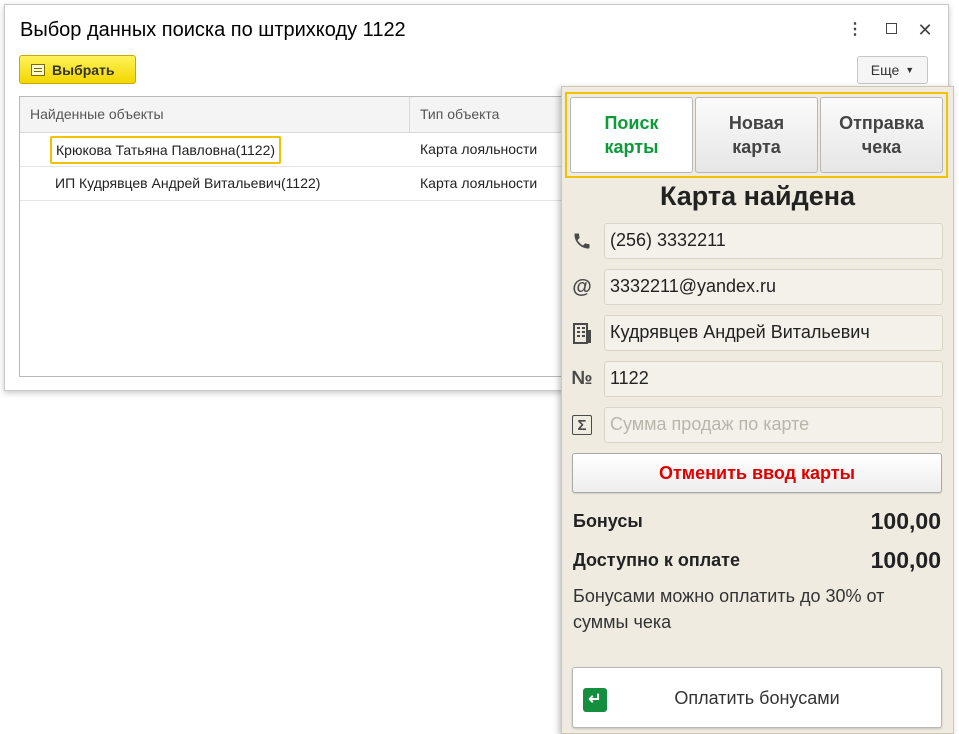  I want to click on tab-card-search: Поиск карты, so click(631, 135).